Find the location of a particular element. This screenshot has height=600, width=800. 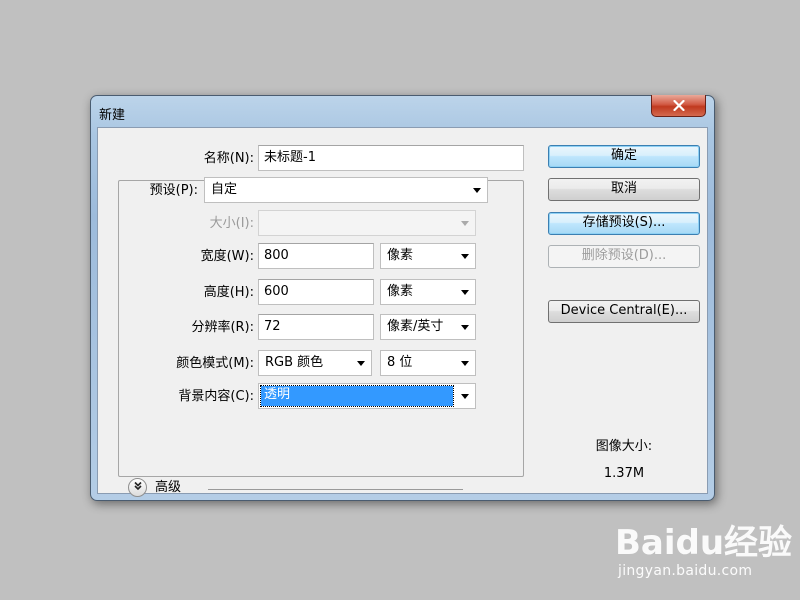

resolution-unit-select: 像素/英寸 is located at coordinates (428, 327).